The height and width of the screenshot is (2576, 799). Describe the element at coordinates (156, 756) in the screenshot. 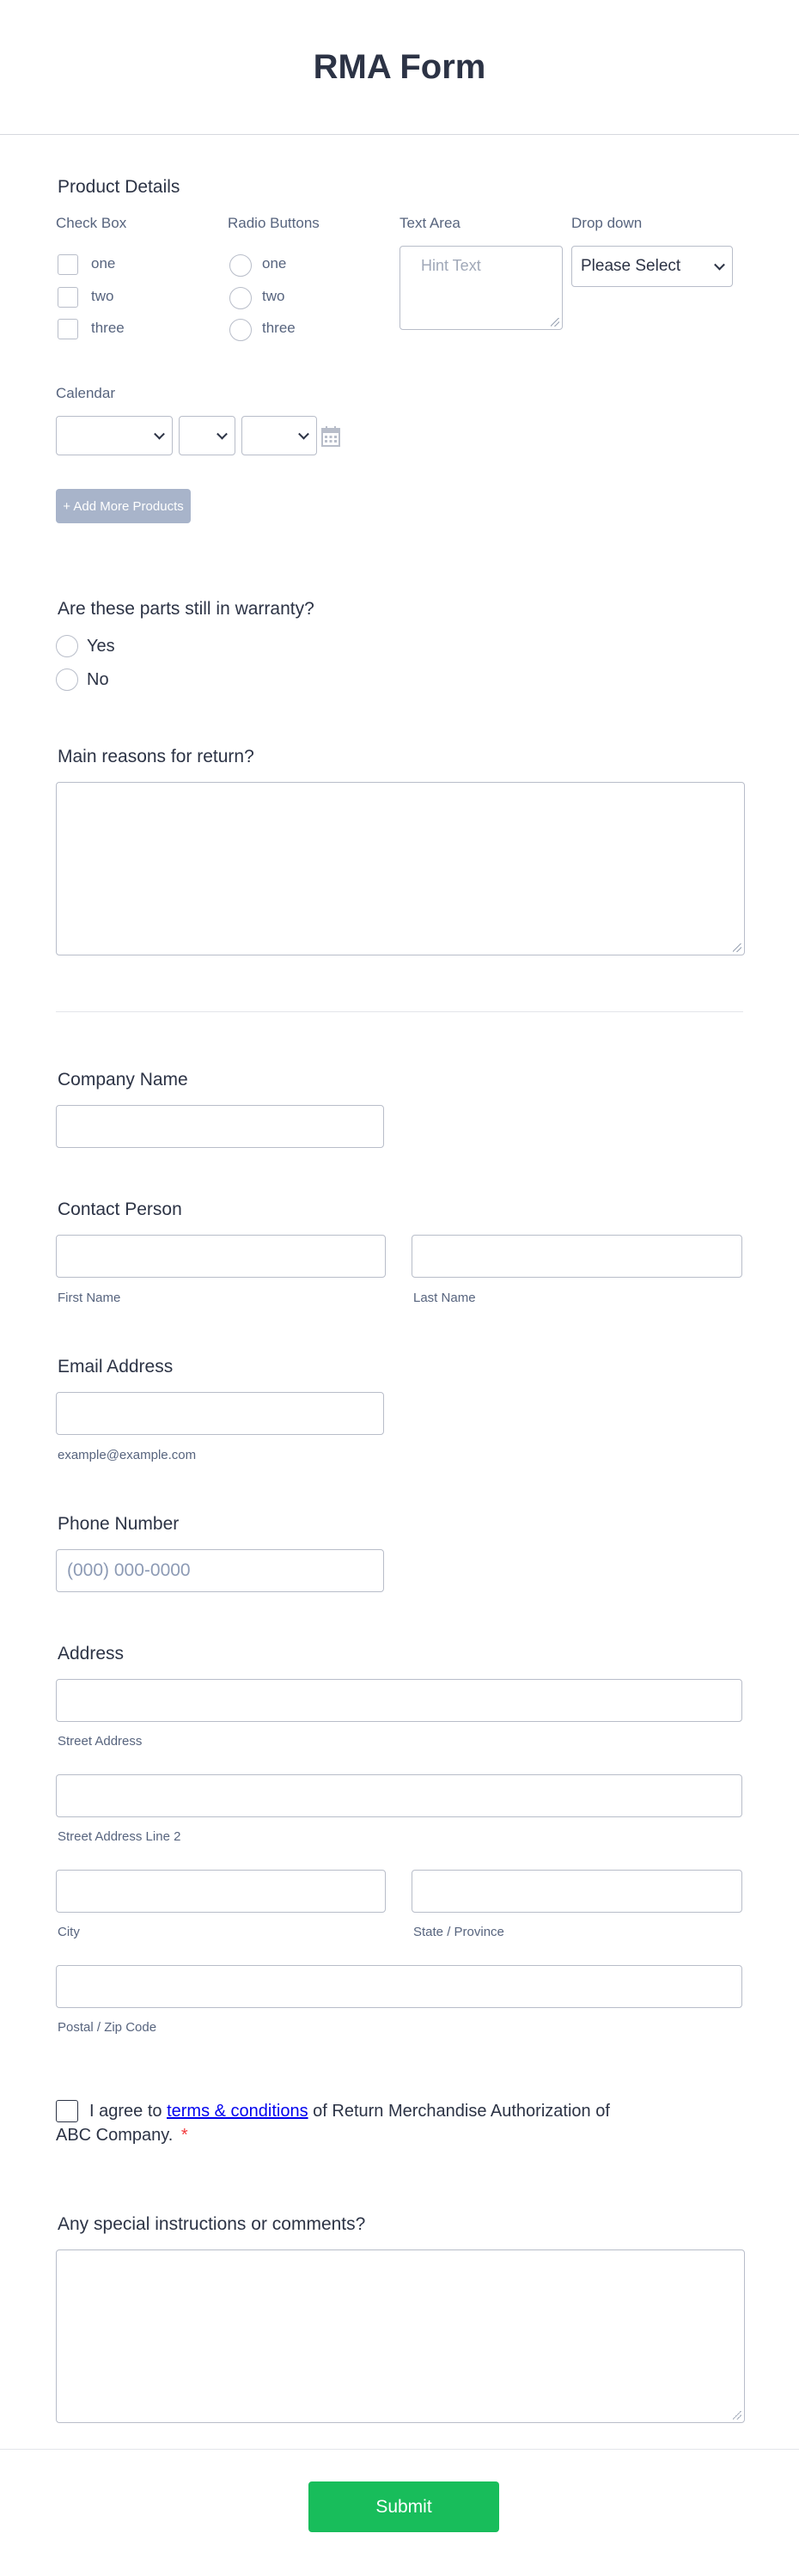

I see `reasons-label: Main reasons for return?` at that location.